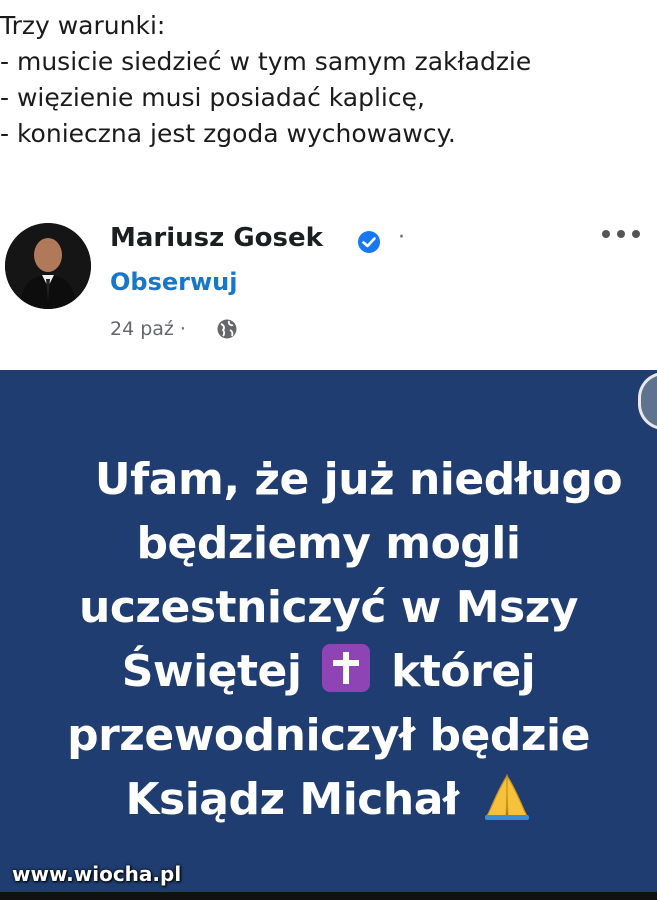 Image resolution: width=657 pixels, height=900 pixels. Describe the element at coordinates (346, 668) in the screenshot. I see `latin-cross-icon` at that location.